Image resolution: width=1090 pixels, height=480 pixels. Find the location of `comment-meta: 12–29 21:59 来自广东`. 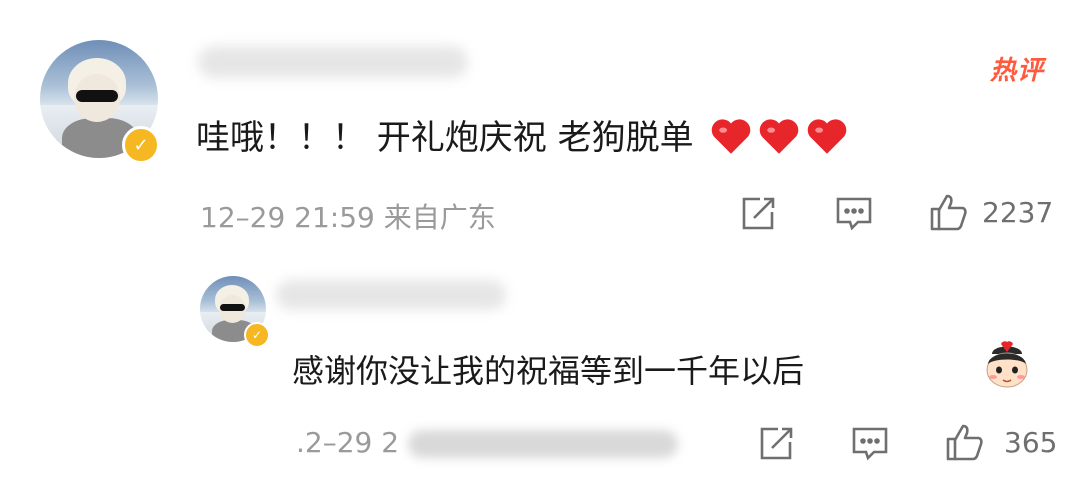

comment-meta: 12–29 21:59 来自广东 is located at coordinates (348, 217).